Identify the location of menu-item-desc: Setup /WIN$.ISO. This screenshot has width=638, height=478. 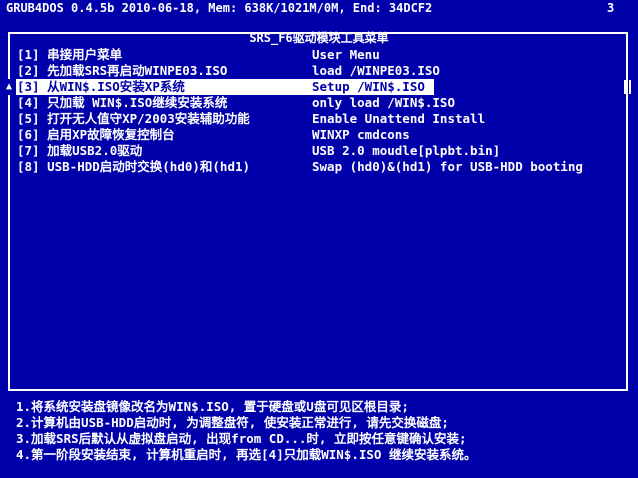
(368, 86).